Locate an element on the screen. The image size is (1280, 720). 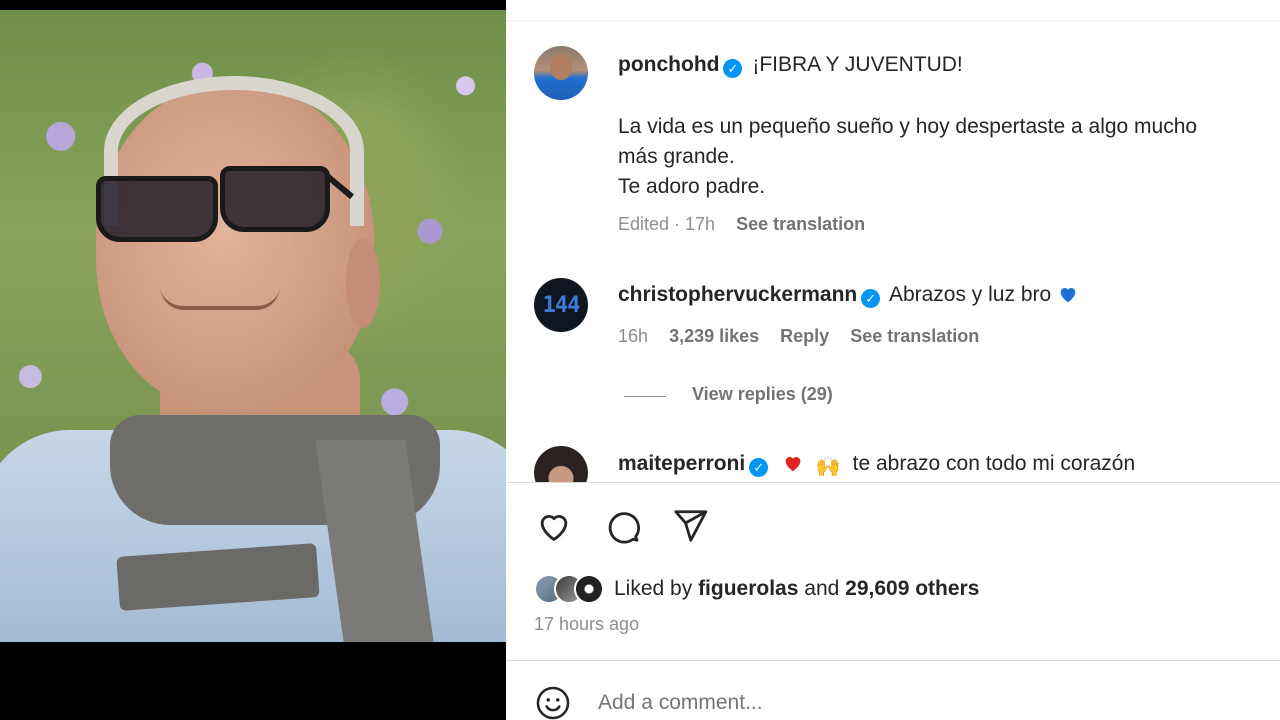
post-time-ago: 17 hours ago is located at coordinates (586, 624).